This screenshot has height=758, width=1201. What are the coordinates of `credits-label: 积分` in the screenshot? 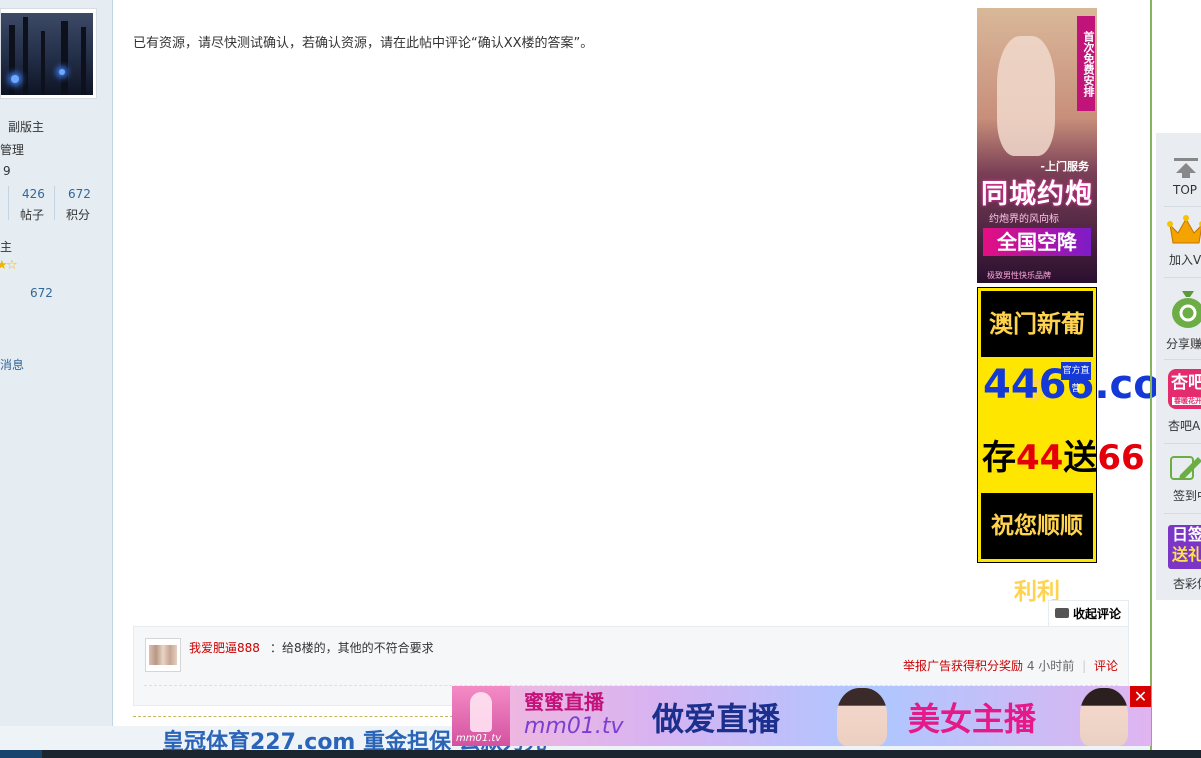 It's located at (78, 215).